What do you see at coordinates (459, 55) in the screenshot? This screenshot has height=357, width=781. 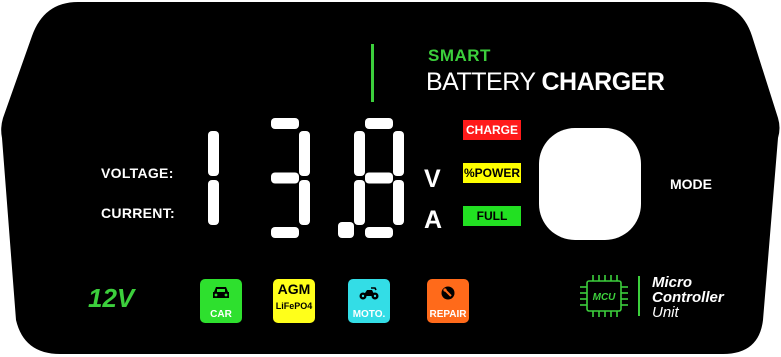 I see `brand-smart: SMART` at bounding box center [459, 55].